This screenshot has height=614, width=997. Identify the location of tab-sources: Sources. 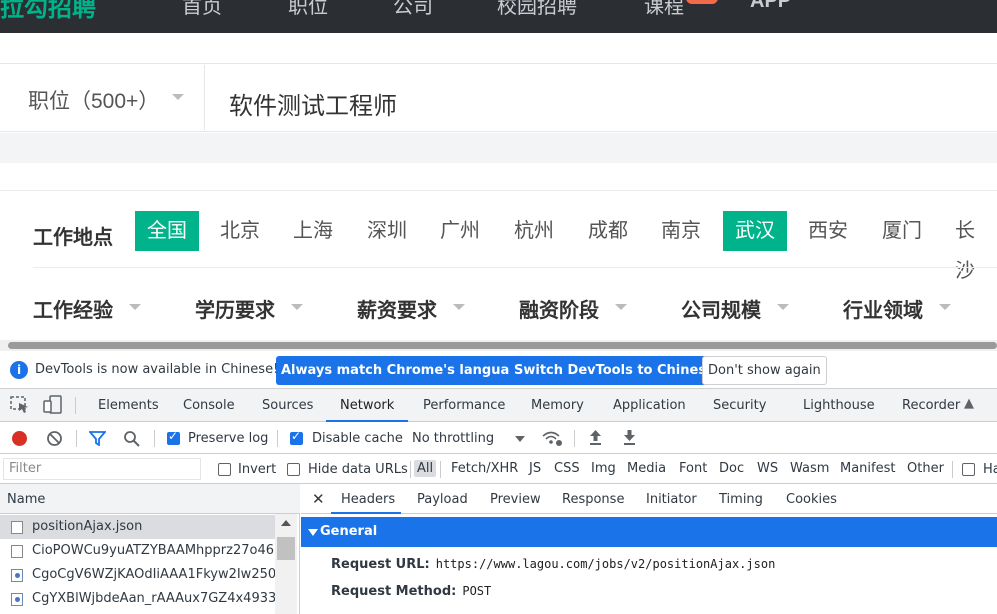
(287, 405).